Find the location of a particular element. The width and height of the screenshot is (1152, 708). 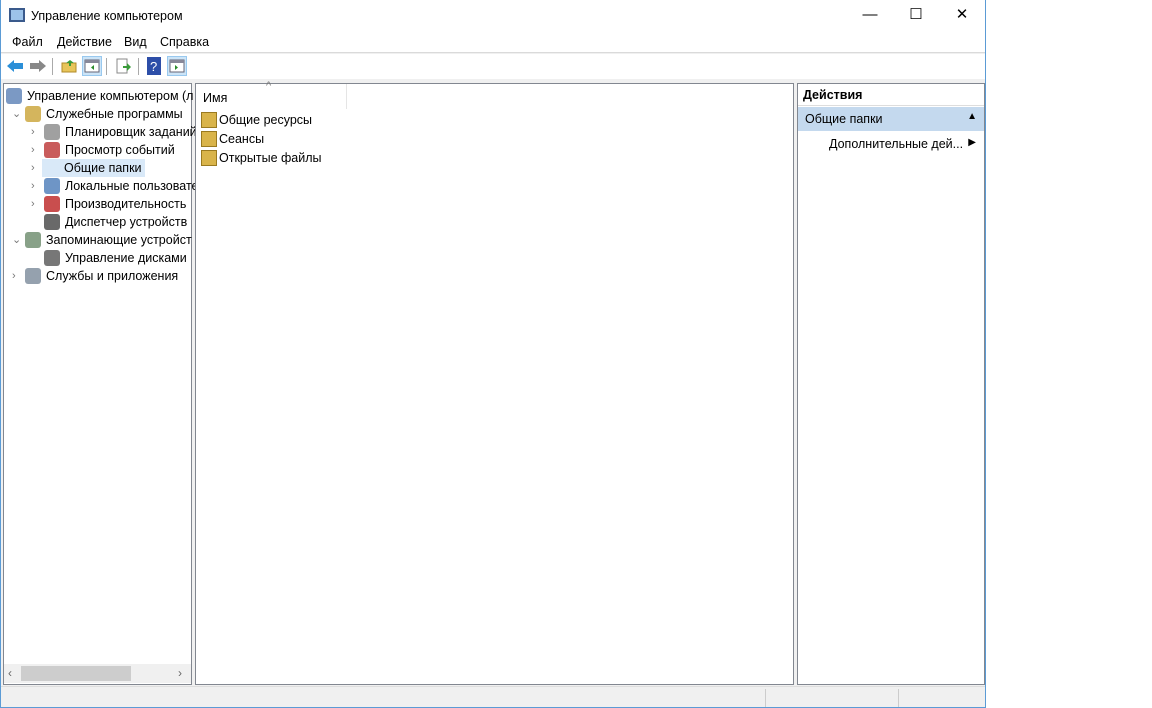

actions-section-shared-folders: Общие папки ▲ is located at coordinates (891, 119).